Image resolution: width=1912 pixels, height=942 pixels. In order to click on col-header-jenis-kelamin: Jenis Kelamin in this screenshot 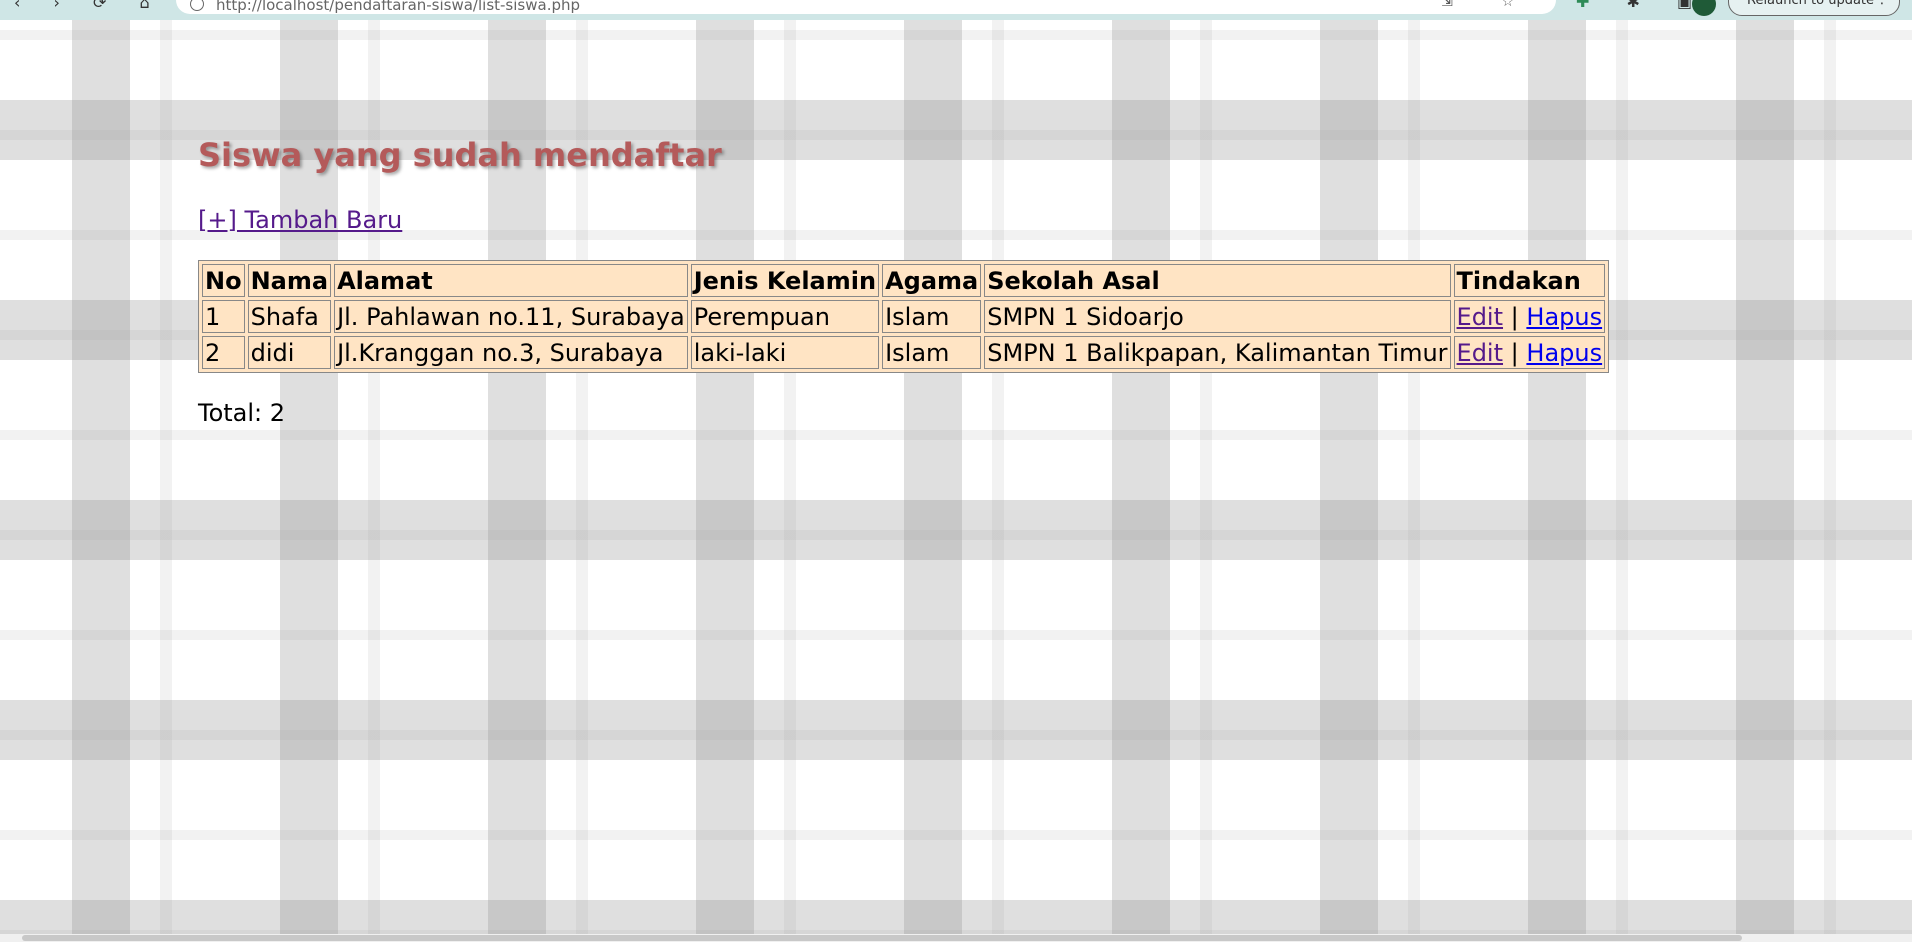, I will do `click(785, 280)`.